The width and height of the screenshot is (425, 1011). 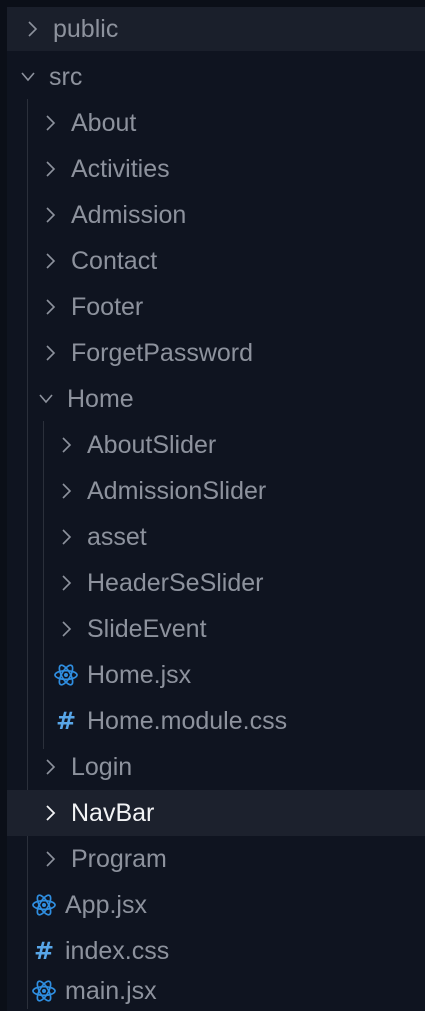 I want to click on tree-item-public: public, so click(x=216, y=29).